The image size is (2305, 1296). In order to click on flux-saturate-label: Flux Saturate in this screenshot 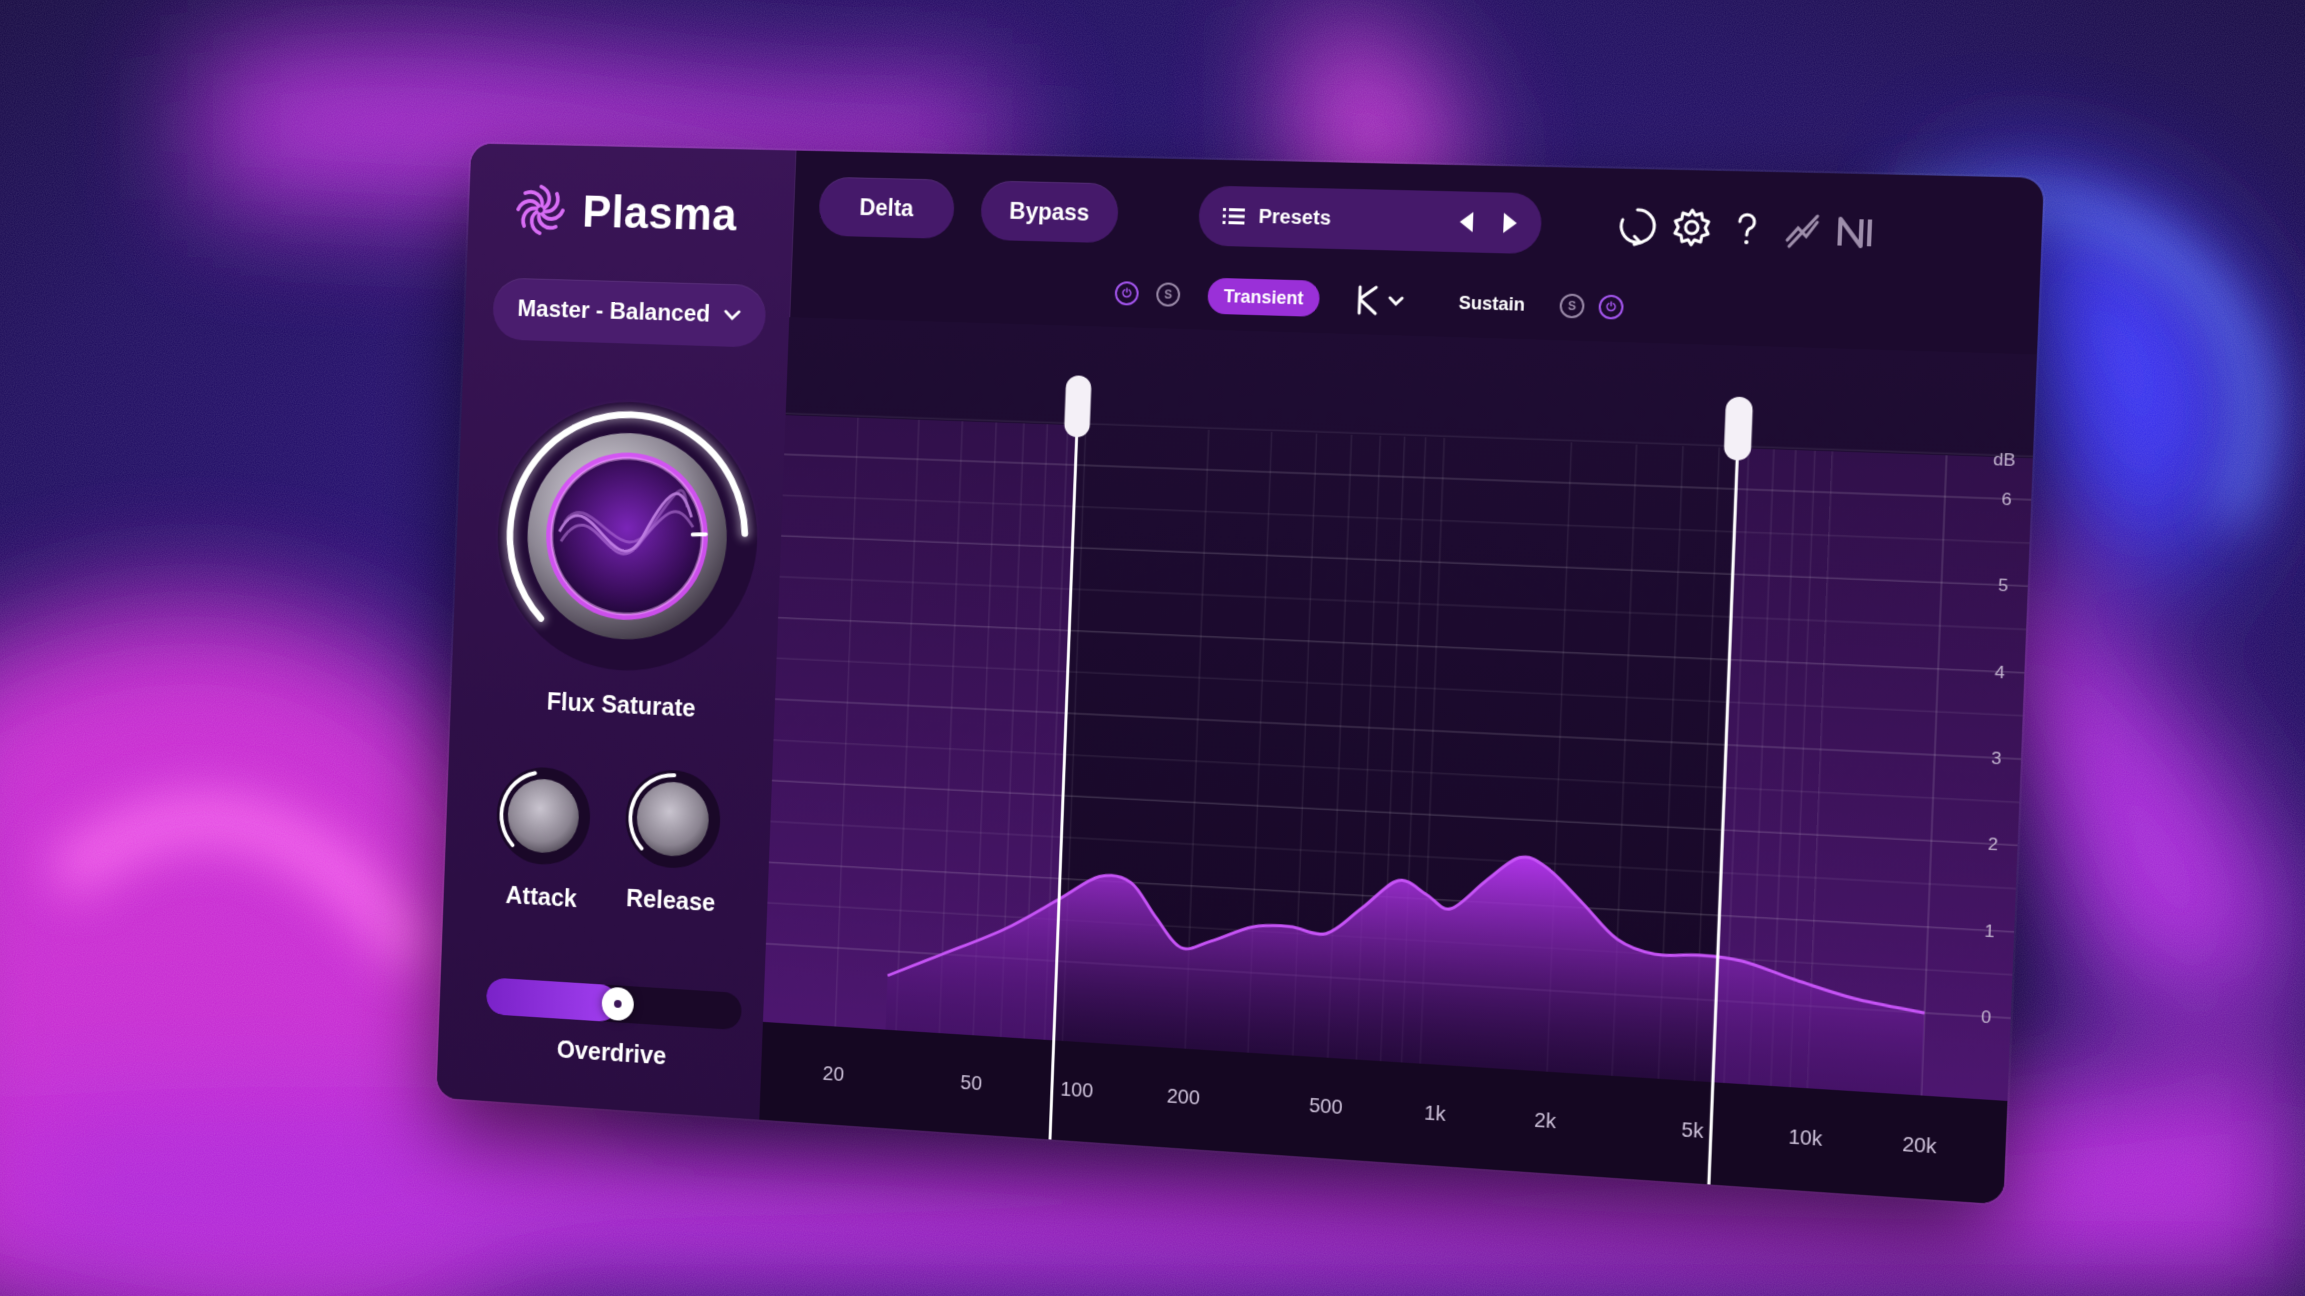, I will do `click(621, 705)`.